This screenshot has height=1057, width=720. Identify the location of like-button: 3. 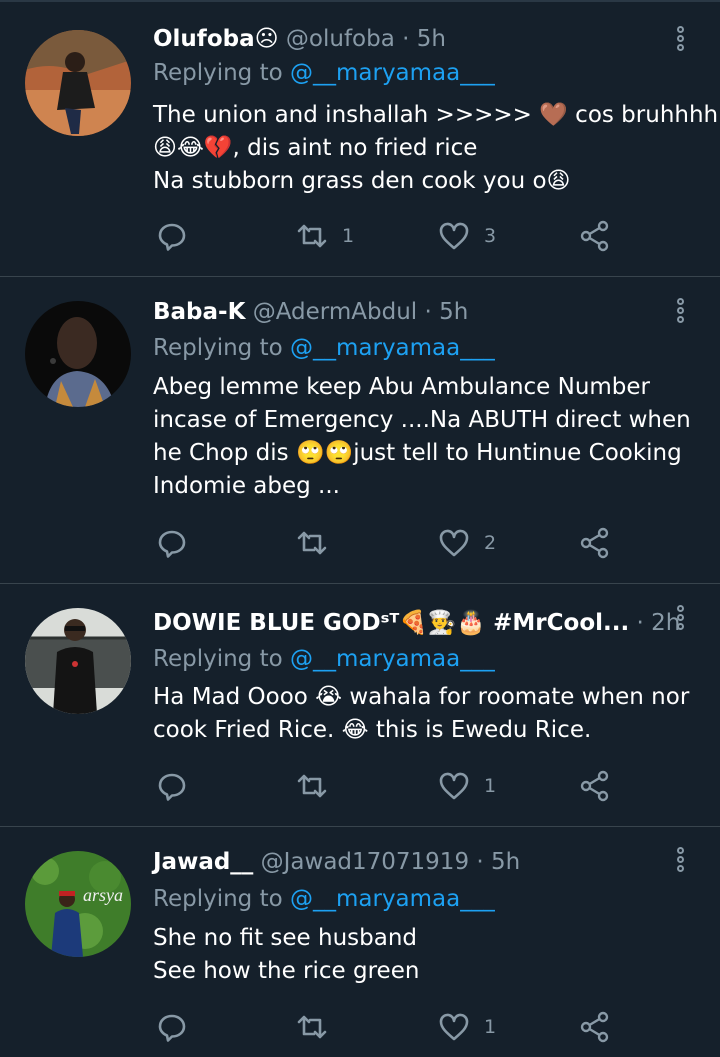
(467, 236).